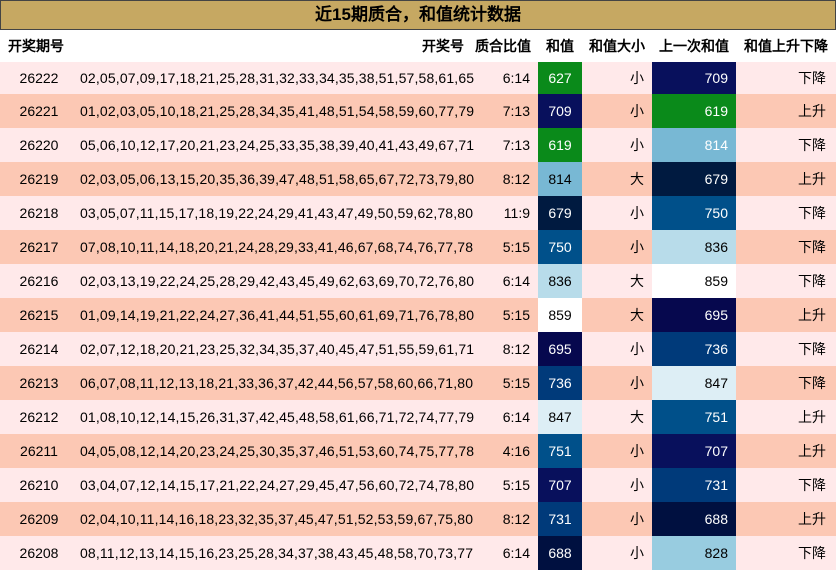 This screenshot has width=836, height=574. Describe the element at coordinates (36, 179) in the screenshot. I see `cell-issue: 26219` at that location.